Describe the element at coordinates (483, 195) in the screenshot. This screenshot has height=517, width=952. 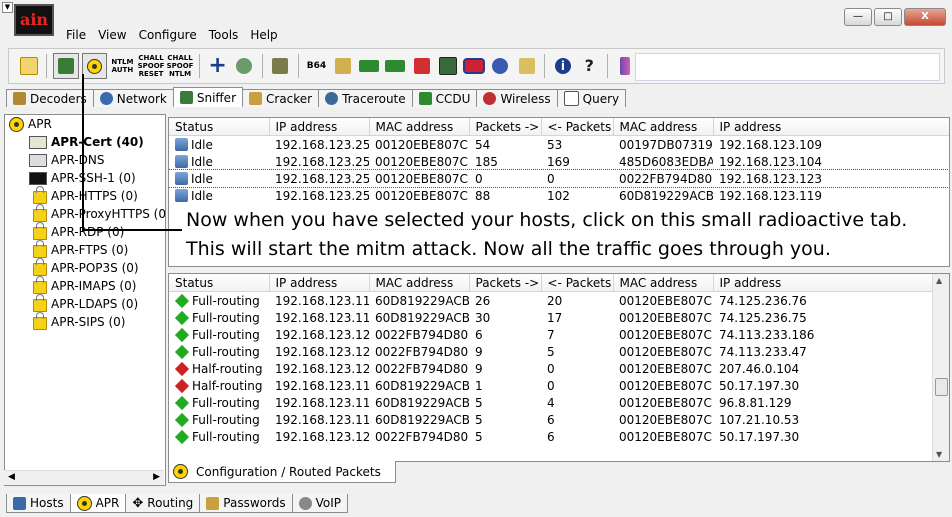
I see `cell: 88` at that location.